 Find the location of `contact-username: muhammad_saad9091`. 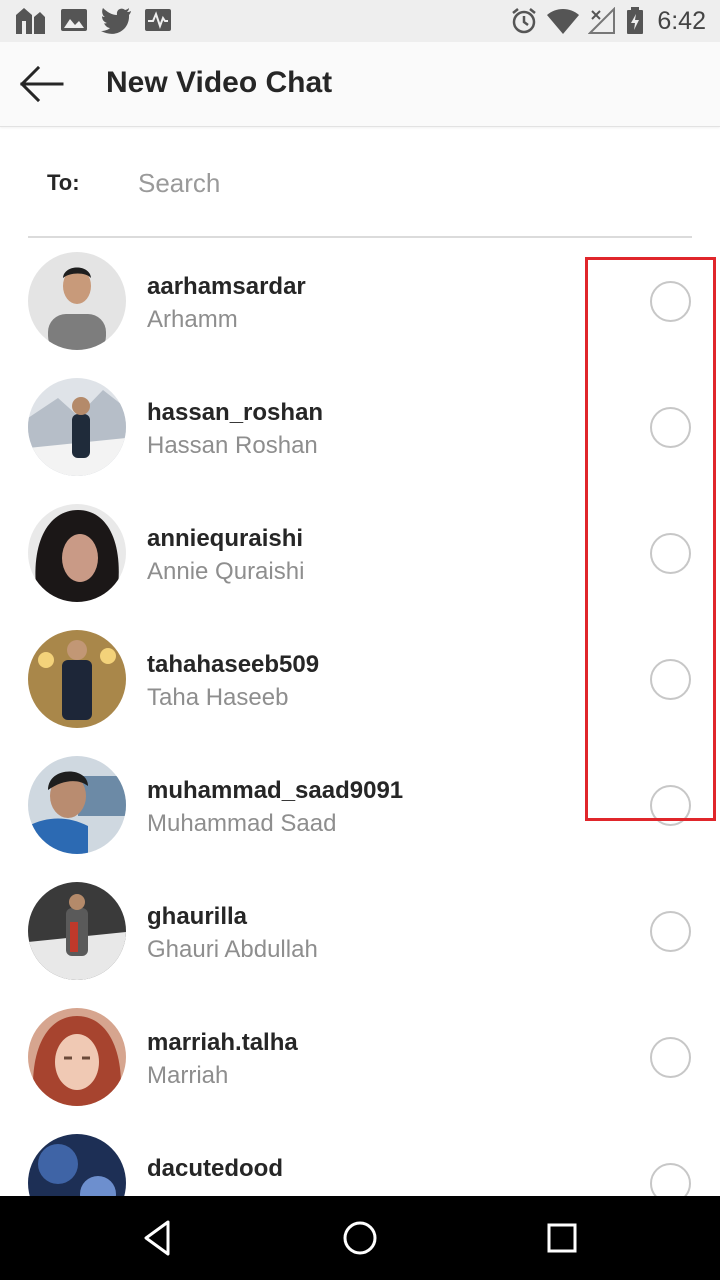

contact-username: muhammad_saad9091 is located at coordinates (275, 790).